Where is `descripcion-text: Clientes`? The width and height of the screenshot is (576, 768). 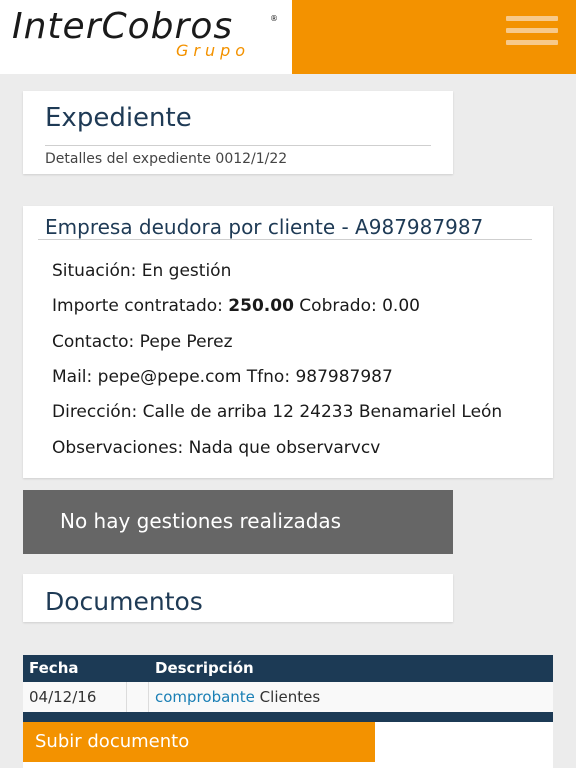 descripcion-text: Clientes is located at coordinates (287, 697).